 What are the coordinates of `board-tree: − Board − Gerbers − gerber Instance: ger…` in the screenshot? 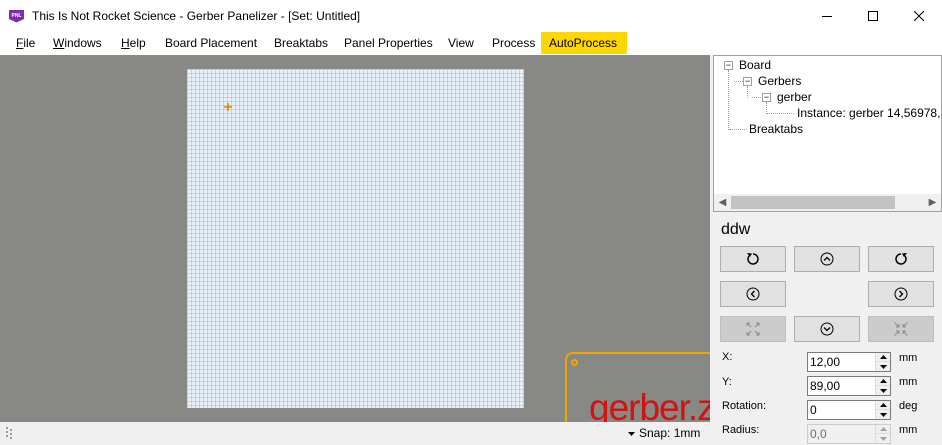 It's located at (827, 133).